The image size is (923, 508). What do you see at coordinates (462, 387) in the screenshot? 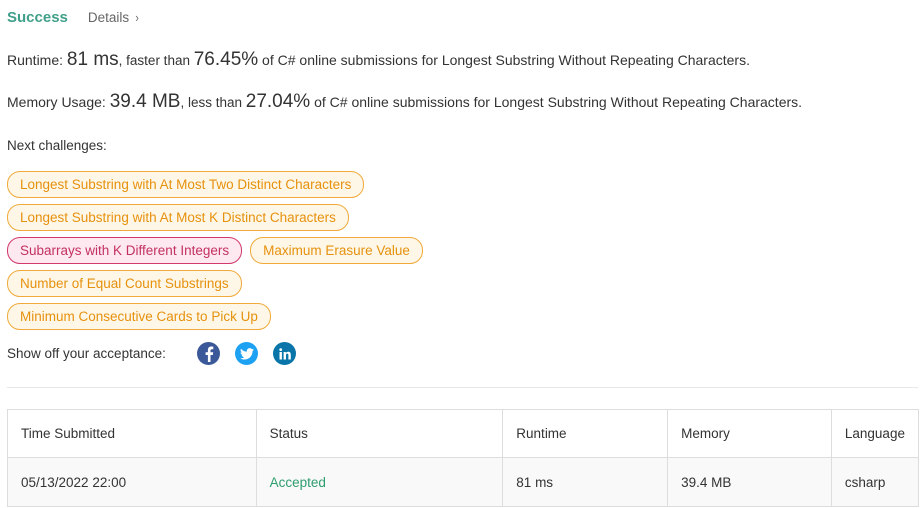
I see `divider` at bounding box center [462, 387].